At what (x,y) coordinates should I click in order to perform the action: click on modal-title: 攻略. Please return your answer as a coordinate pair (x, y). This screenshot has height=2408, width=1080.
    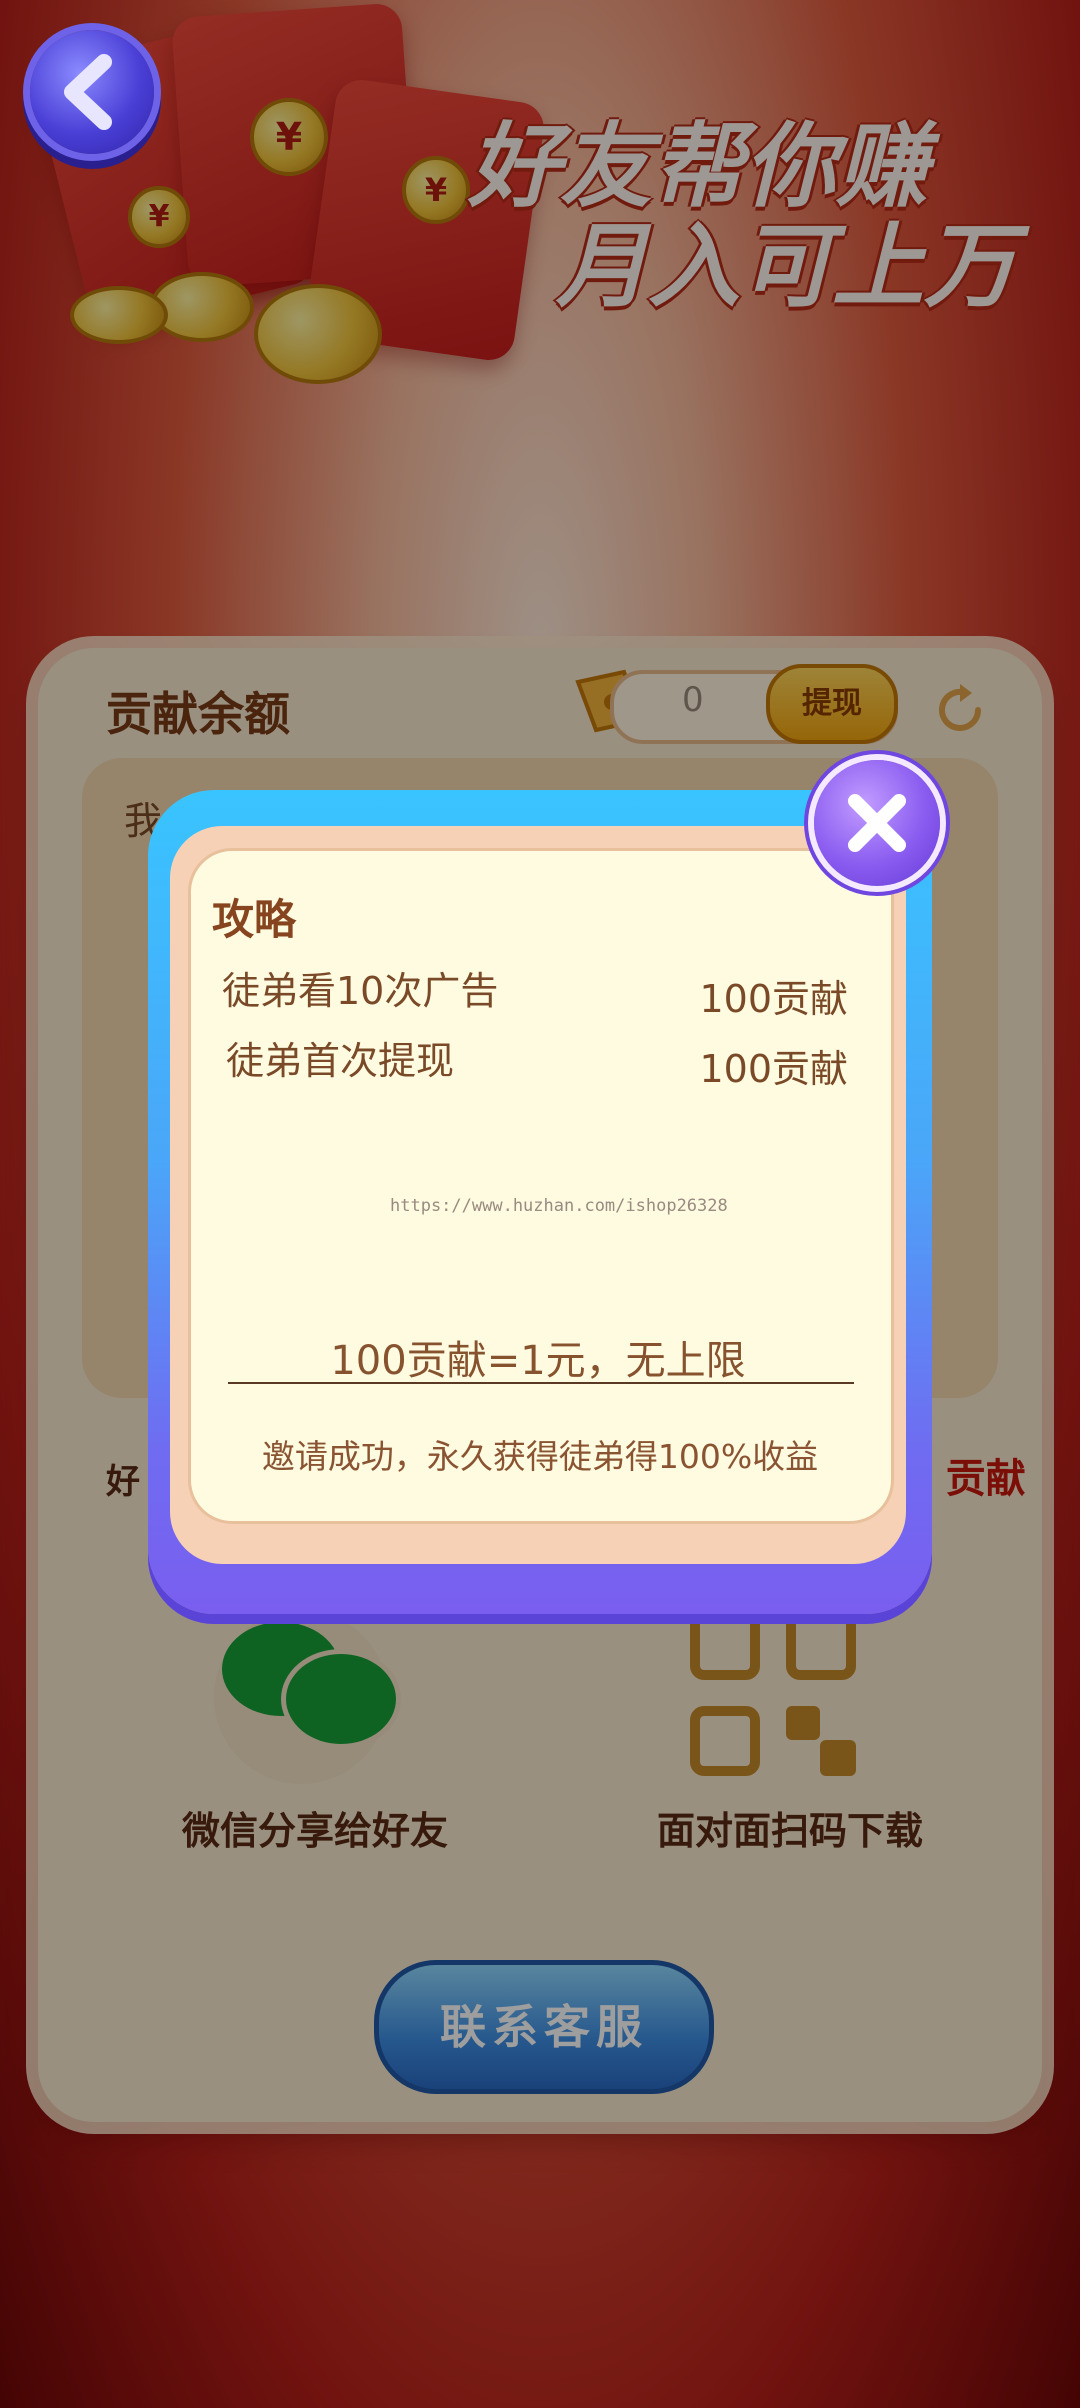
    Looking at the image, I should click on (254, 919).